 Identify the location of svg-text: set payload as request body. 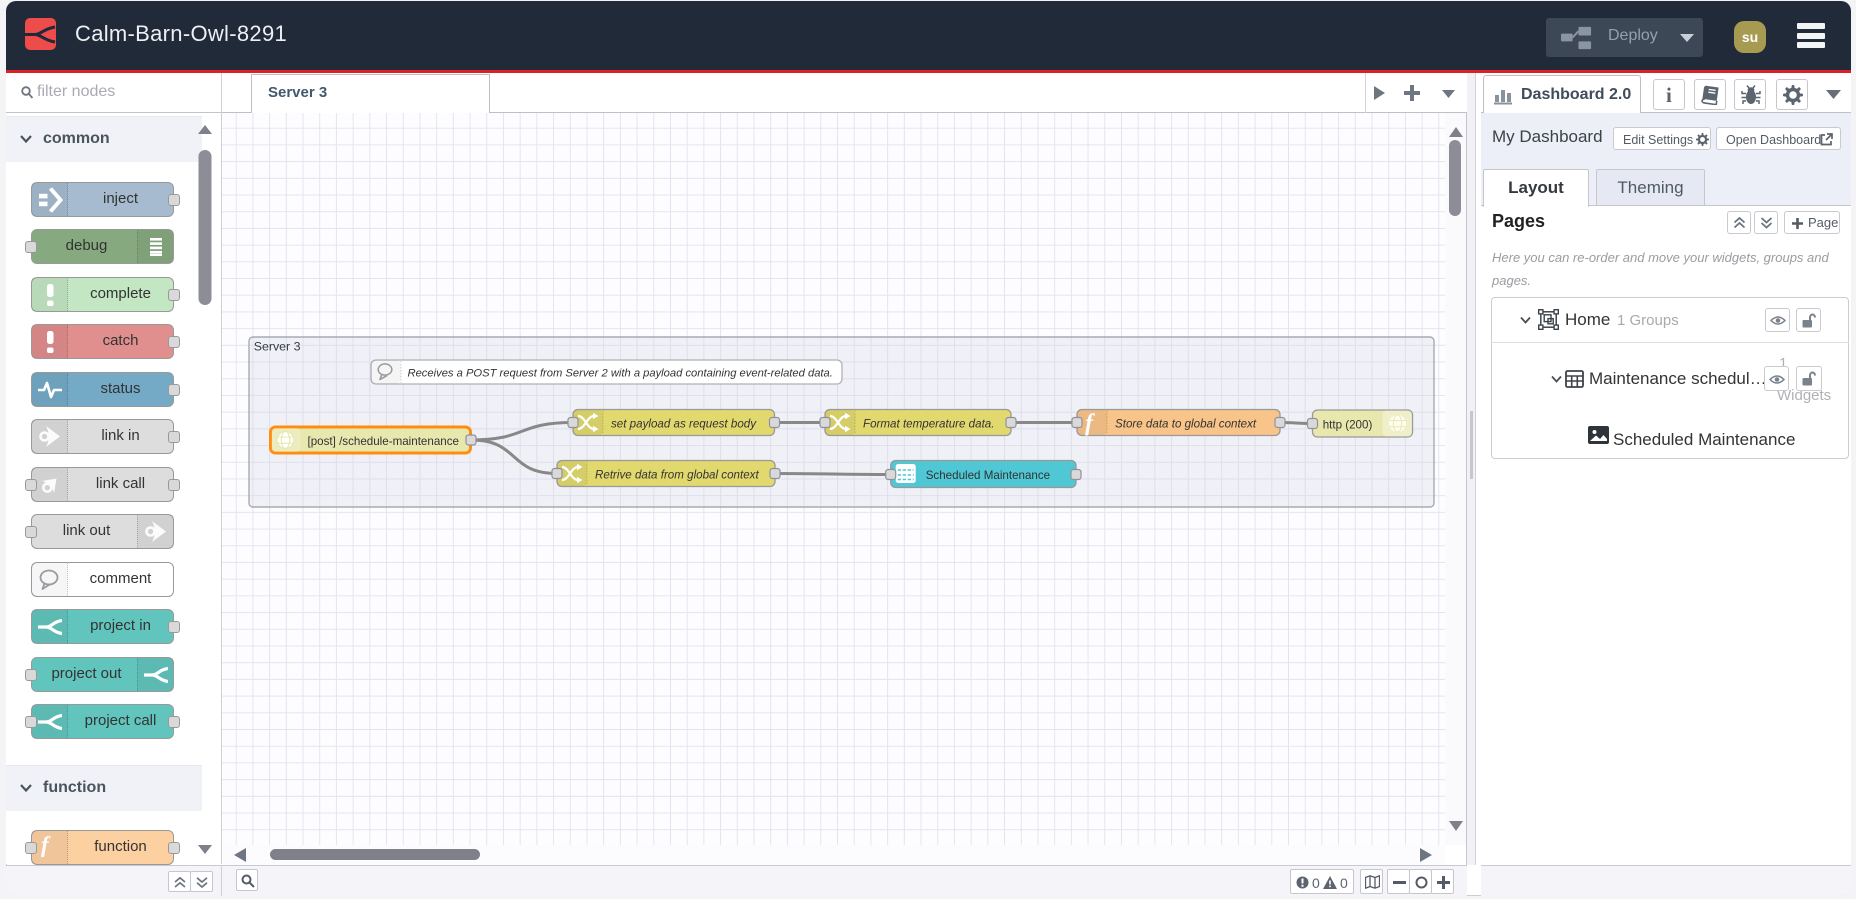
(684, 424).